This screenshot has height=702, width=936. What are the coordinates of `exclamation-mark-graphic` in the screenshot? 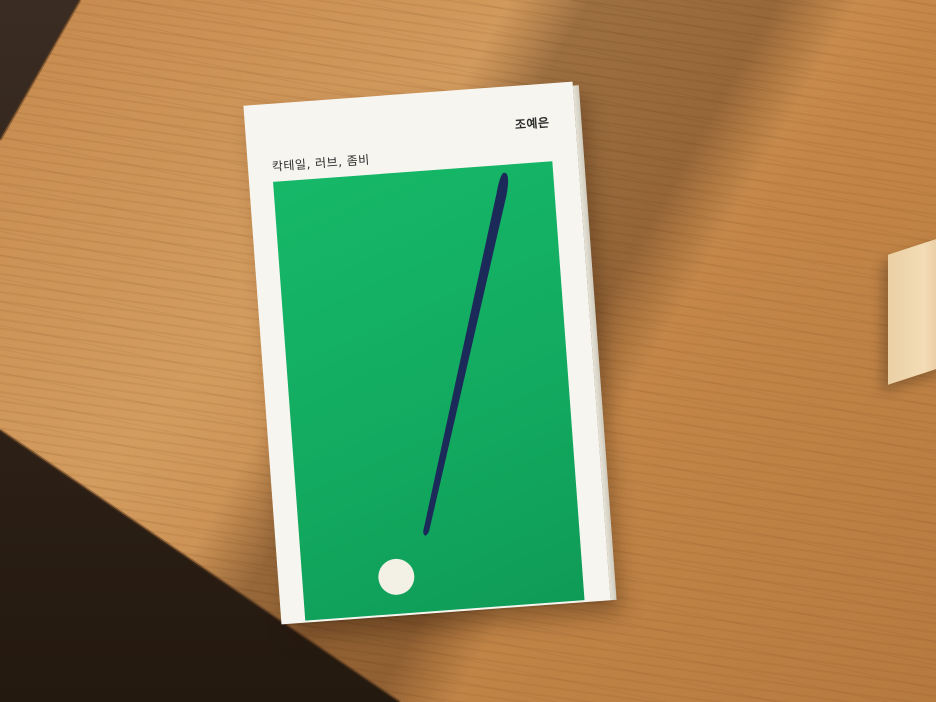 It's located at (443, 383).